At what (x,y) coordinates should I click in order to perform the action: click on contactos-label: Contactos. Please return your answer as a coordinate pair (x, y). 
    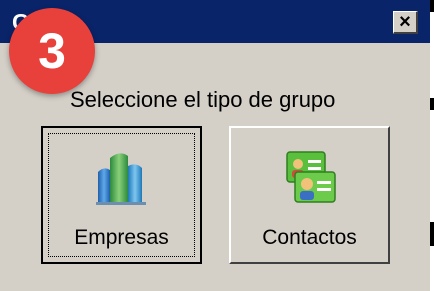
    Looking at the image, I should click on (309, 237).